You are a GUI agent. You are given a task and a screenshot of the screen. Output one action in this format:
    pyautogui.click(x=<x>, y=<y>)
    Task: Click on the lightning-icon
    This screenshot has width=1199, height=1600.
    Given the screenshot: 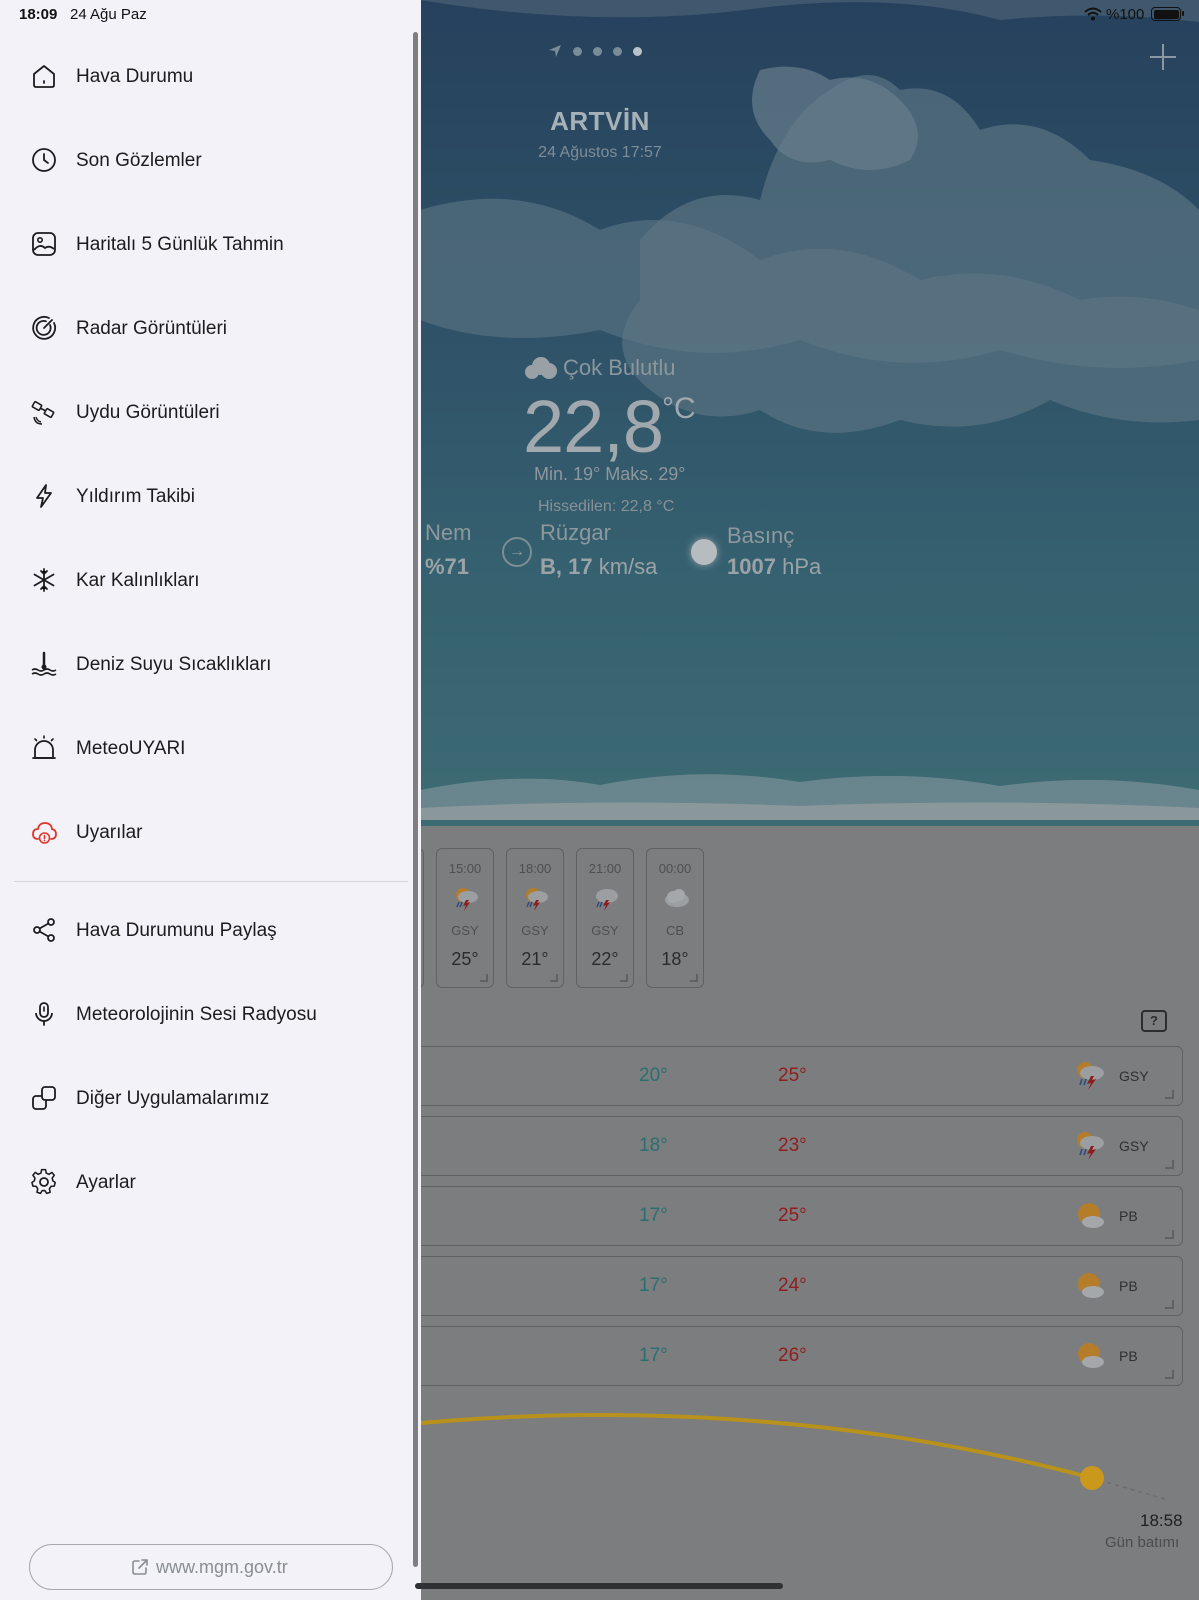 What is the action you would take?
    pyautogui.click(x=44, y=496)
    